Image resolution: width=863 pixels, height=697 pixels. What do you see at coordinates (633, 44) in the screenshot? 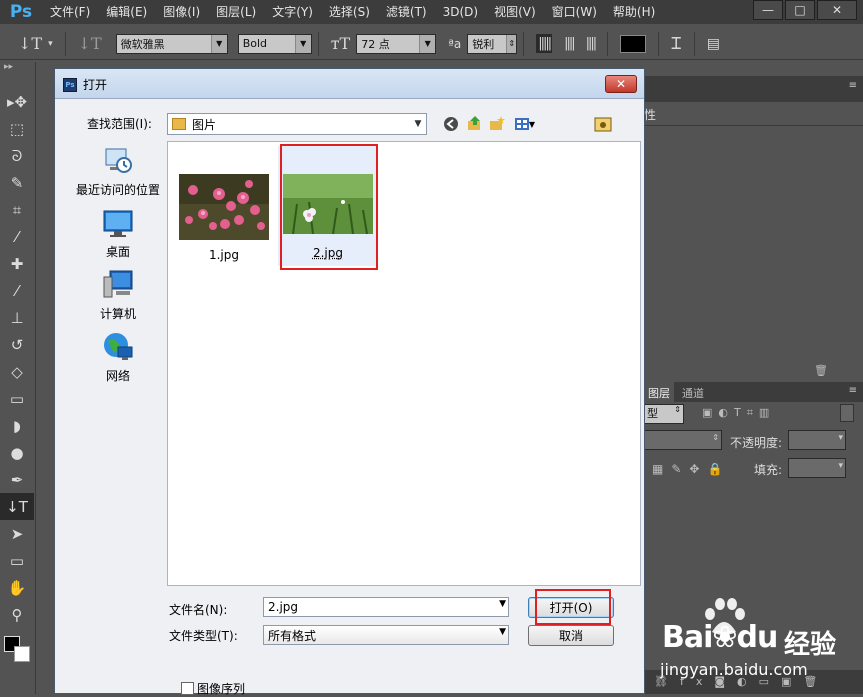
I see `text-color-swatch` at bounding box center [633, 44].